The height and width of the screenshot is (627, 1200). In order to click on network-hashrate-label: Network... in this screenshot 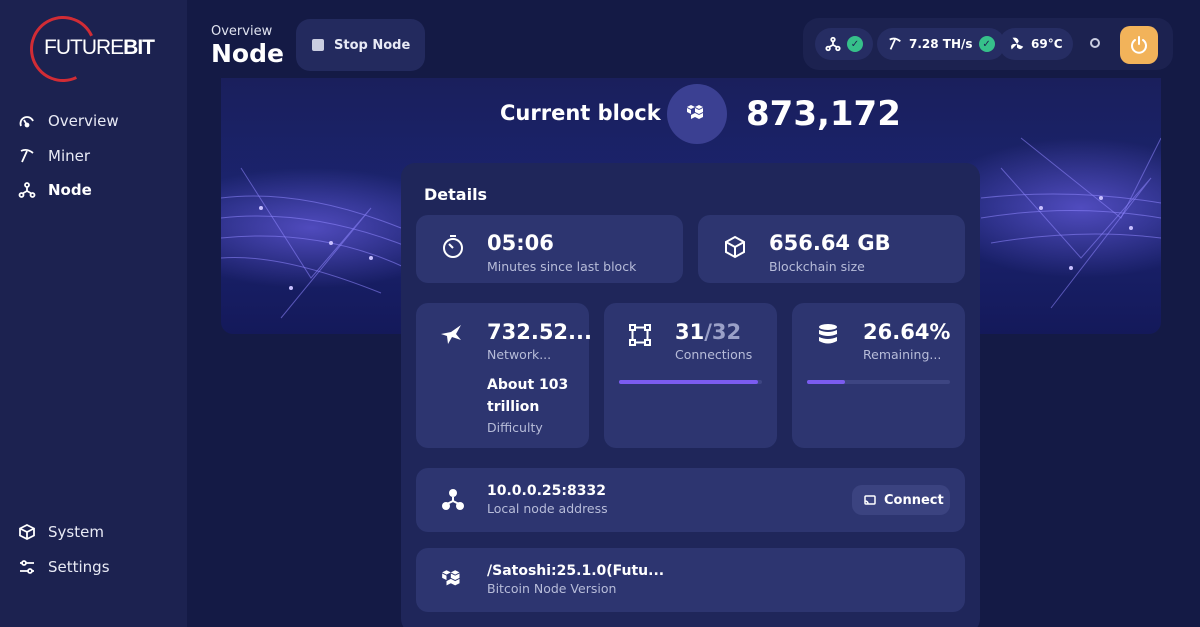, I will do `click(519, 354)`.